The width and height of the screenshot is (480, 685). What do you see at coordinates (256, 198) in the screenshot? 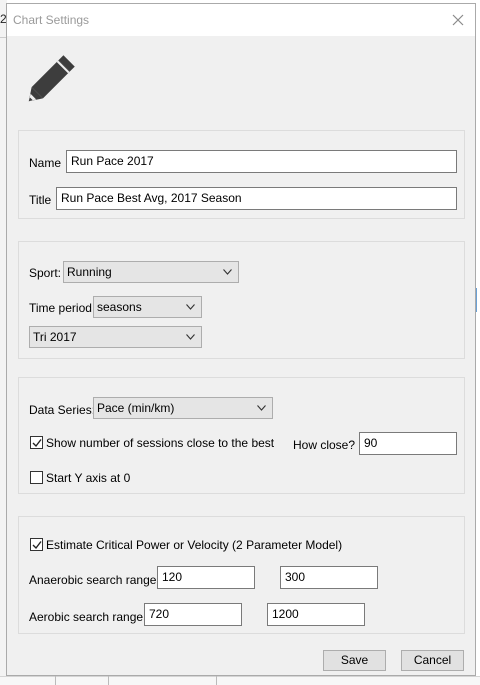
I see `title-field: Run Pace Best Avg, 2017 Season` at bounding box center [256, 198].